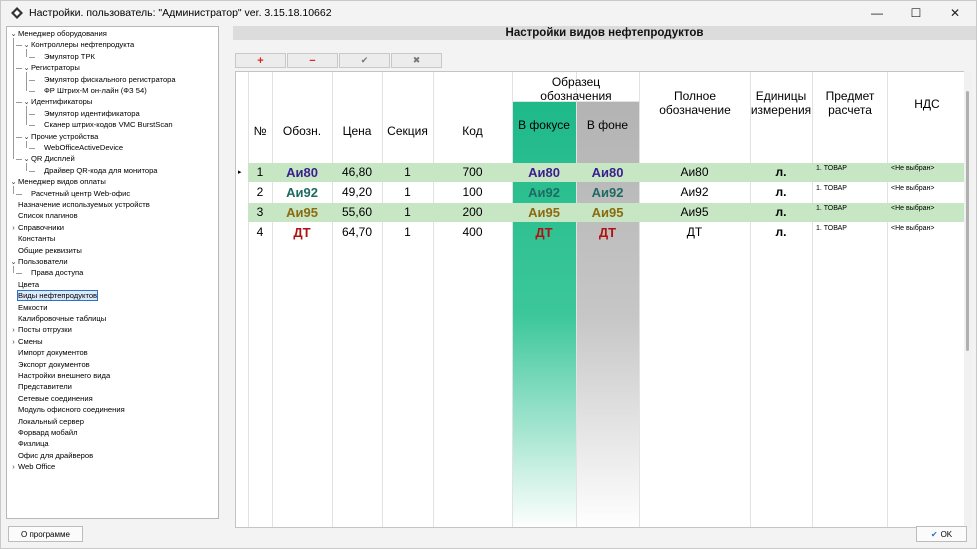  What do you see at coordinates (40, 386) in the screenshot?
I see `tree-item: Представители` at bounding box center [40, 386].